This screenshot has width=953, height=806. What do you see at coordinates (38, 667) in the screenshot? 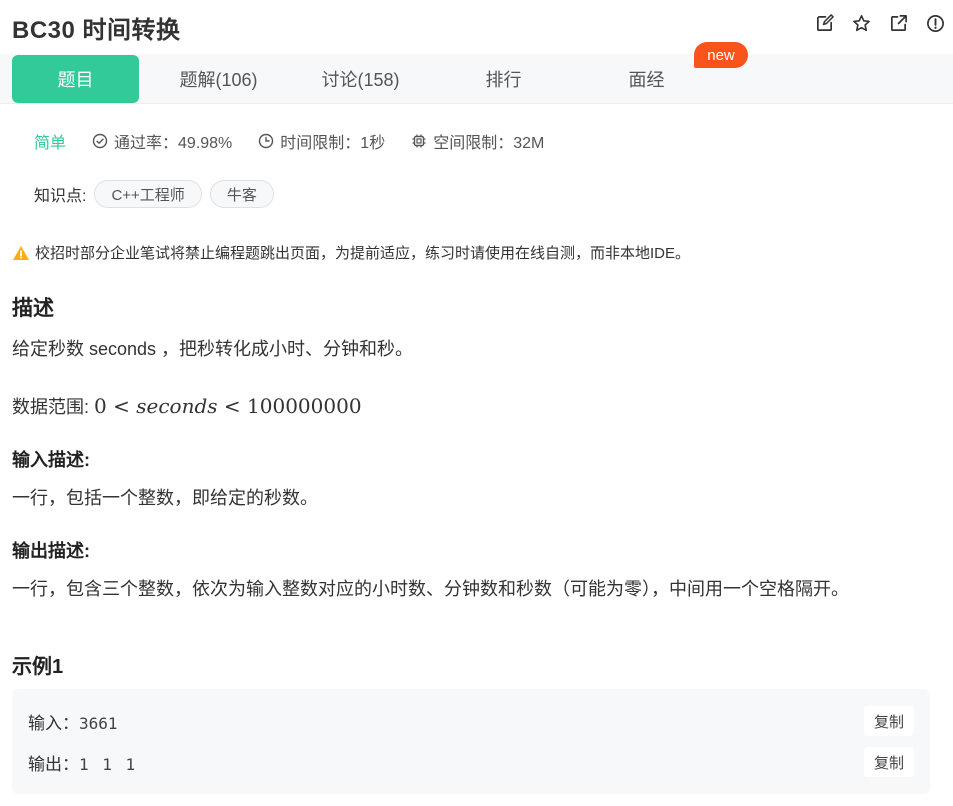
I see `example-heading: 示例1` at bounding box center [38, 667].